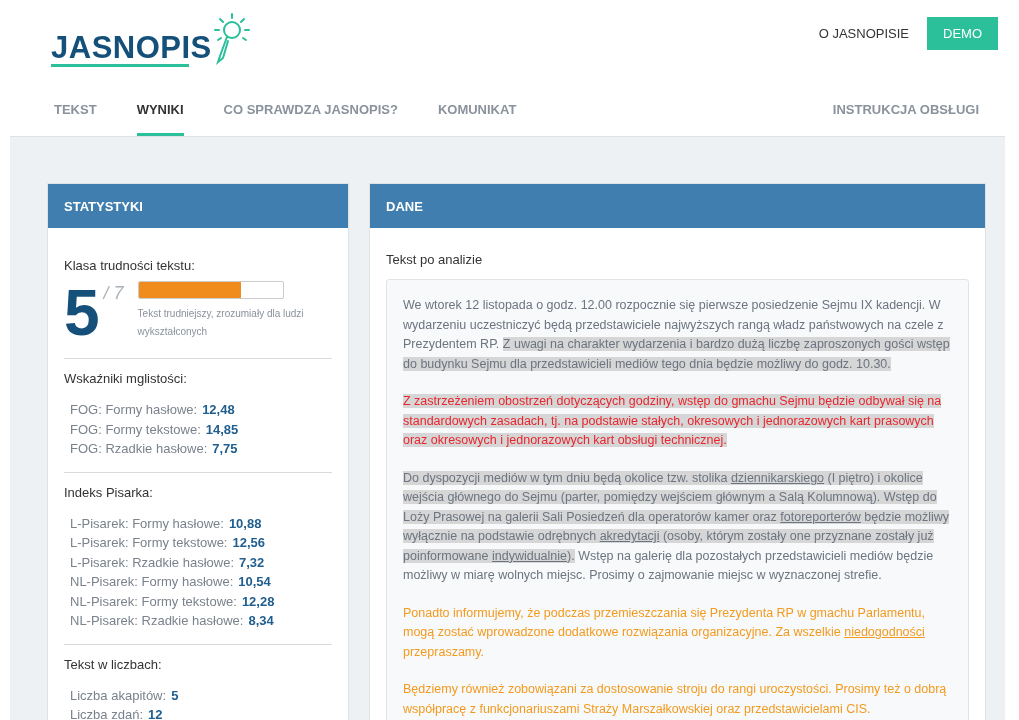  Describe the element at coordinates (675, 699) in the screenshot. I see `paragraph: Będziemy również zobowiązani za dostosowanie stroju do rangi uroczystości. Prosimy też o dobrą współpracę z funkcjonariuszami Straży Marszałkowskiej oraz przedstawicielami CIS.` at that location.